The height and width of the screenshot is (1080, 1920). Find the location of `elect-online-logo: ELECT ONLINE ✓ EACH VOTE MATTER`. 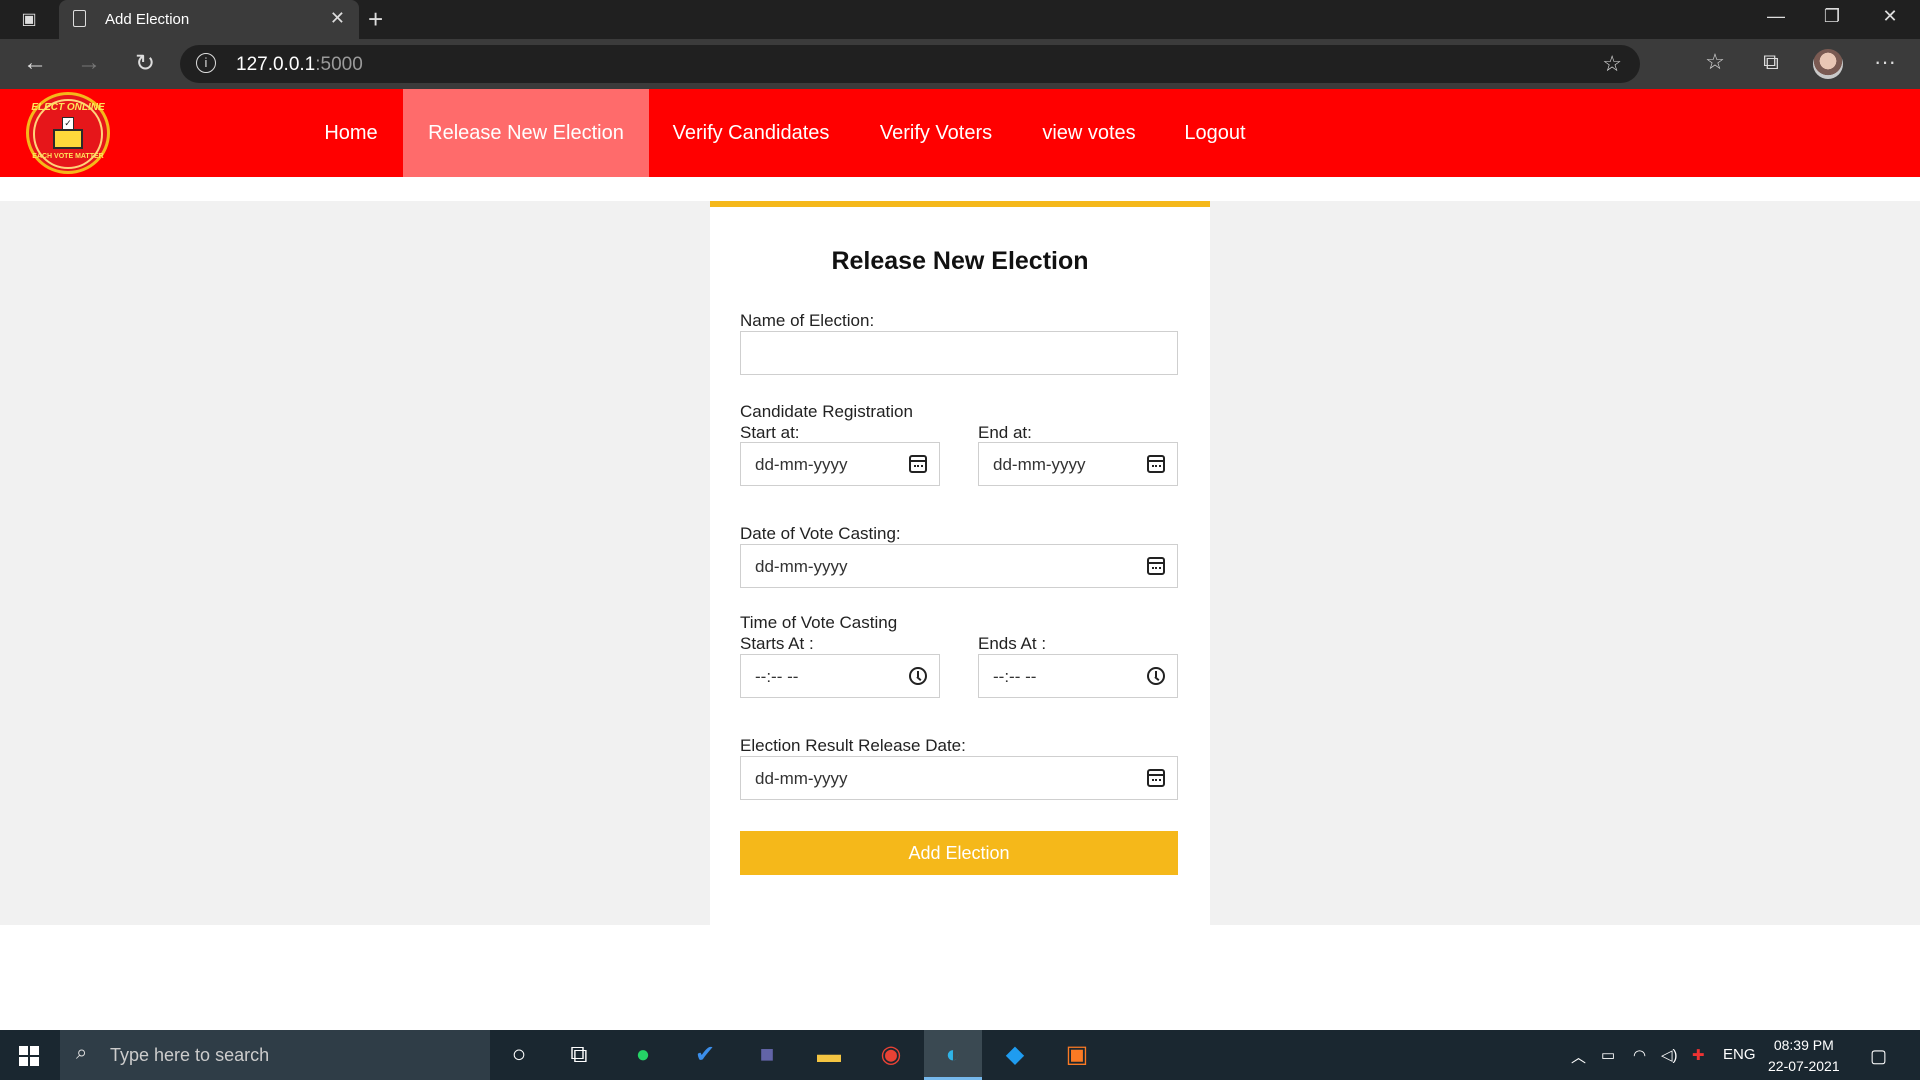

elect-online-logo: ELECT ONLINE ✓ EACH VOTE MATTER is located at coordinates (68, 133).